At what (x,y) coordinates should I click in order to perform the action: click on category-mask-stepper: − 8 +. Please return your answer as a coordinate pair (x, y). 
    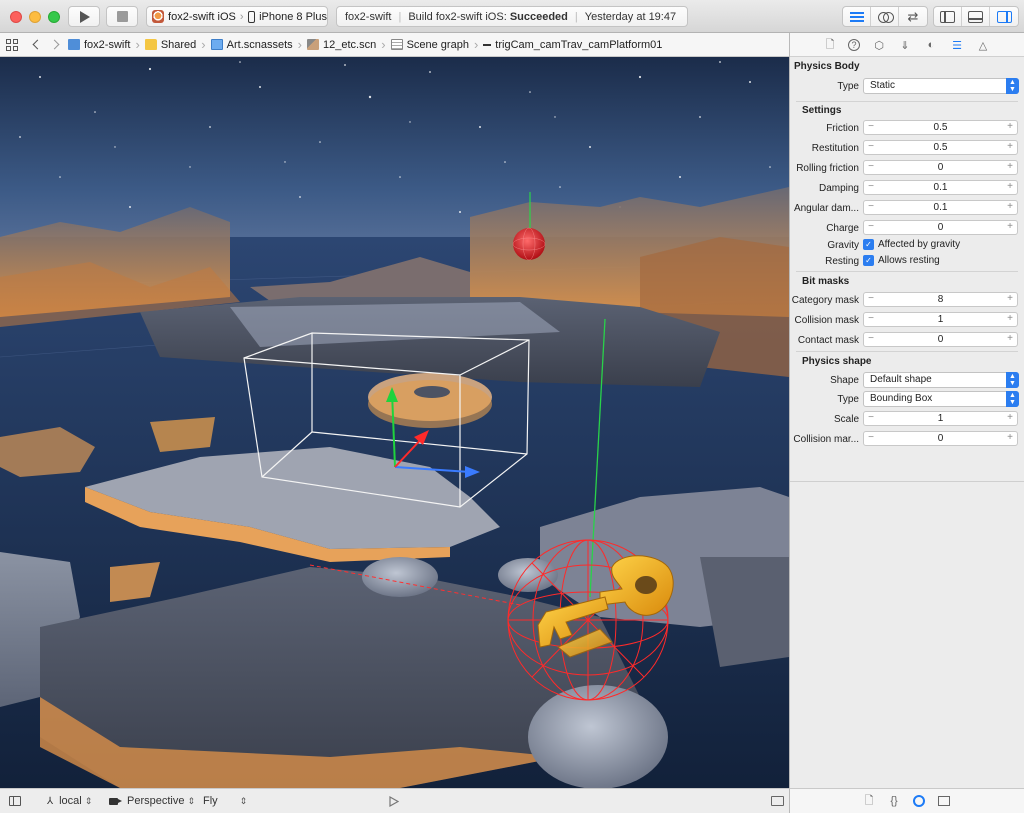
    Looking at the image, I should click on (940, 299).